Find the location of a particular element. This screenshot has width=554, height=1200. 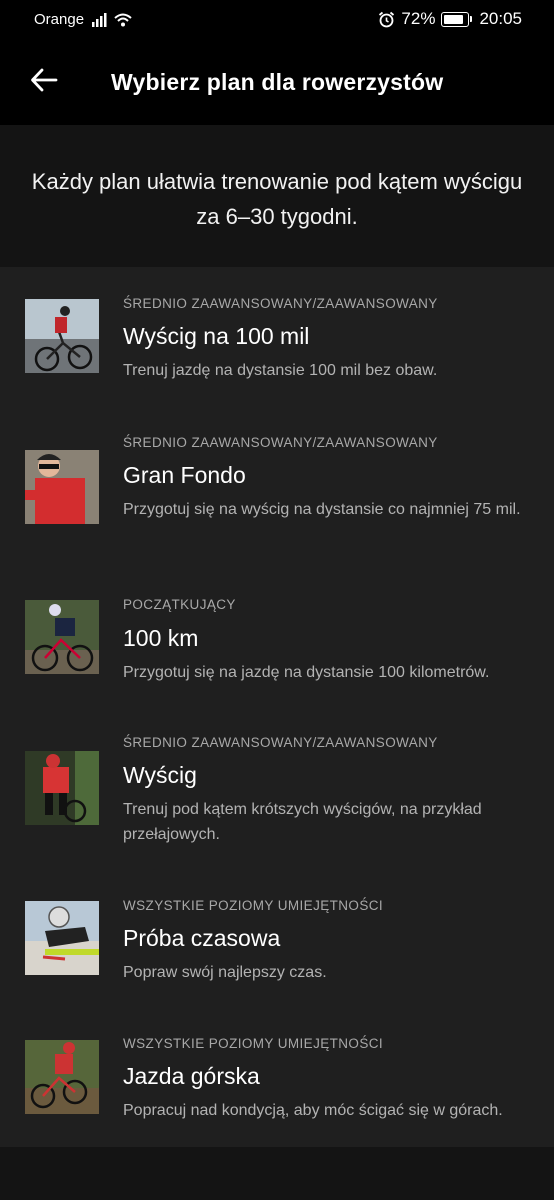

plan-name: Próba czasowa is located at coordinates (202, 938).